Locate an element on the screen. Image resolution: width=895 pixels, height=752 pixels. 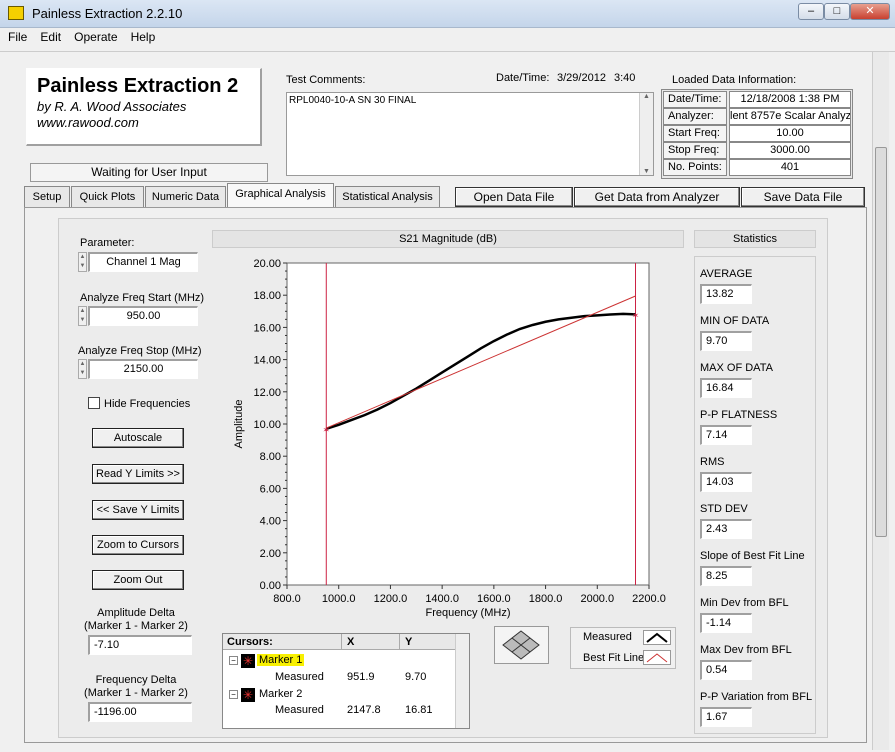
vertical-scrollbar is located at coordinates (880, 401).